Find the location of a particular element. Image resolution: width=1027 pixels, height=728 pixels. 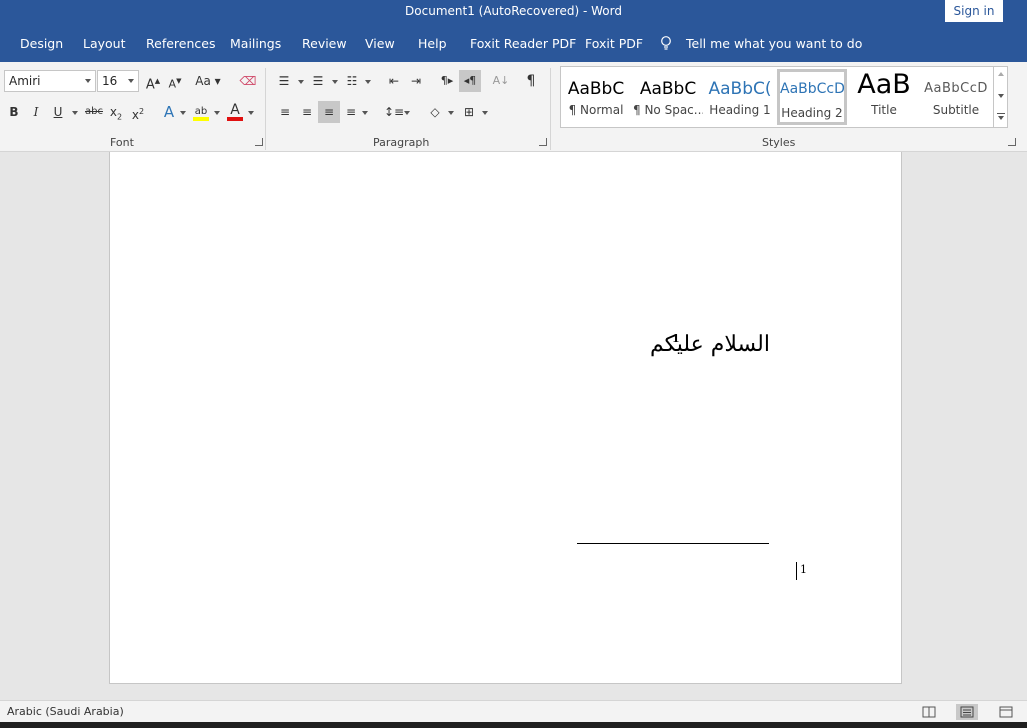

style-heading-1: AaBbC( Heading 1 is located at coordinates (740, 97).